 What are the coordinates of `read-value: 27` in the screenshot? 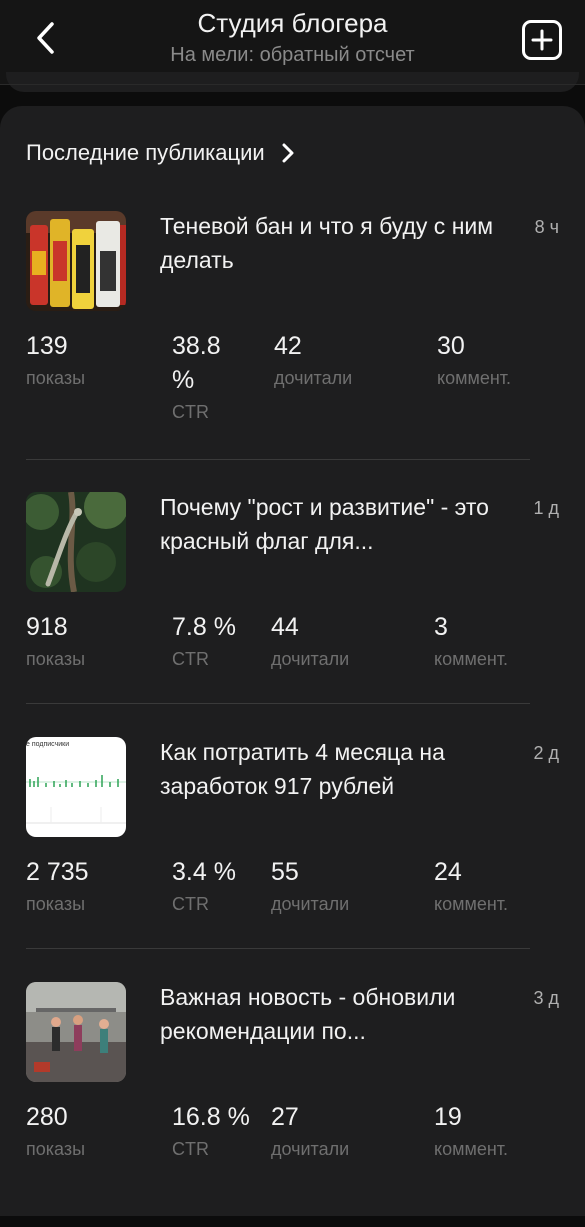 It's located at (285, 1117).